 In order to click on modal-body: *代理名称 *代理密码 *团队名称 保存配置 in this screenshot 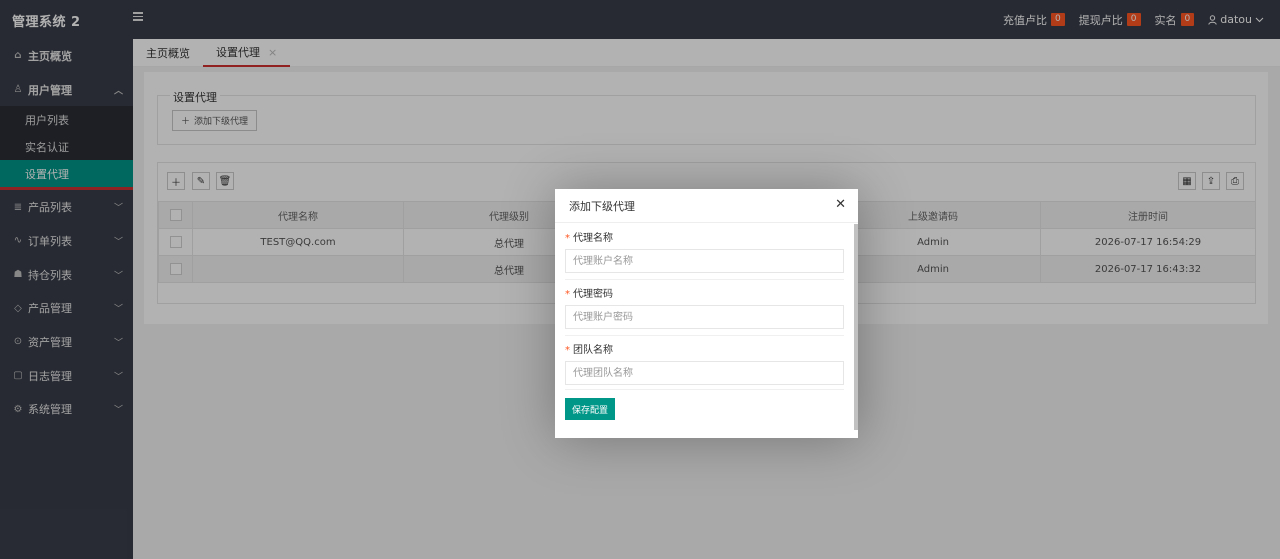, I will do `click(704, 327)`.